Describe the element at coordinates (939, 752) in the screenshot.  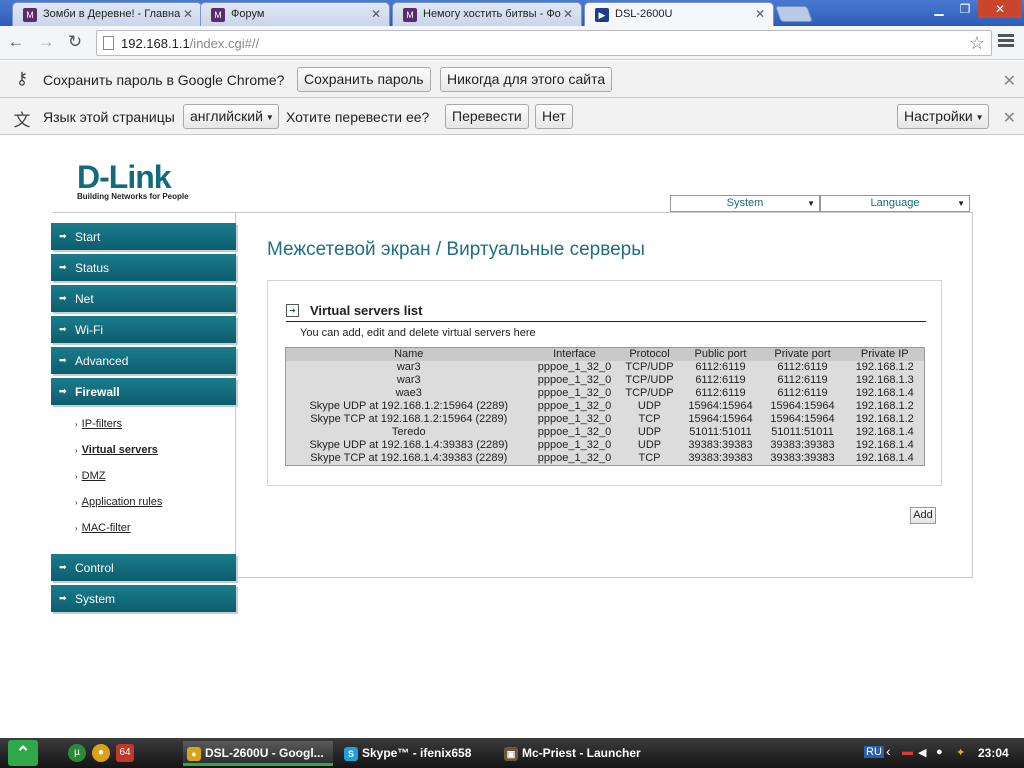
I see `skype-tray-icon: ●` at that location.